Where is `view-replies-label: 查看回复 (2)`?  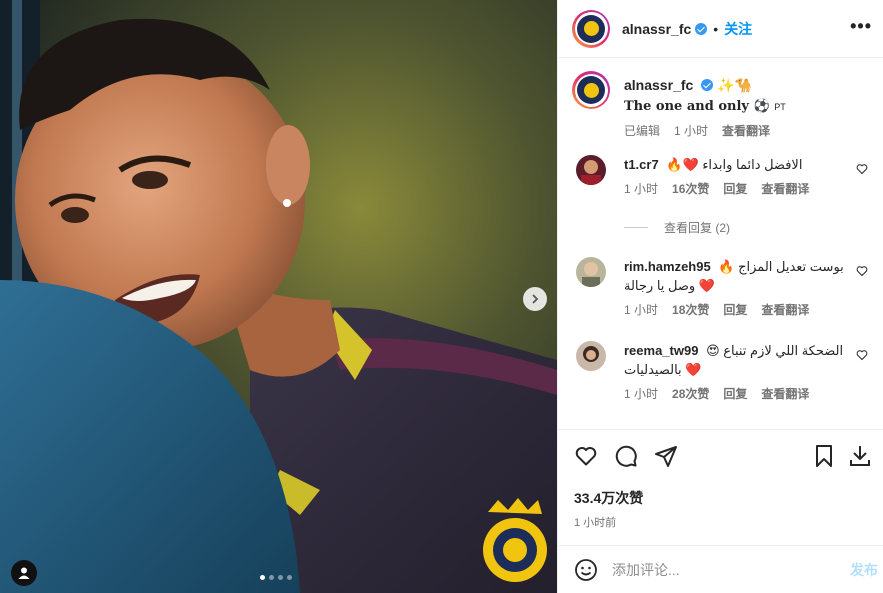 view-replies-label: 查看回复 (2) is located at coordinates (697, 228).